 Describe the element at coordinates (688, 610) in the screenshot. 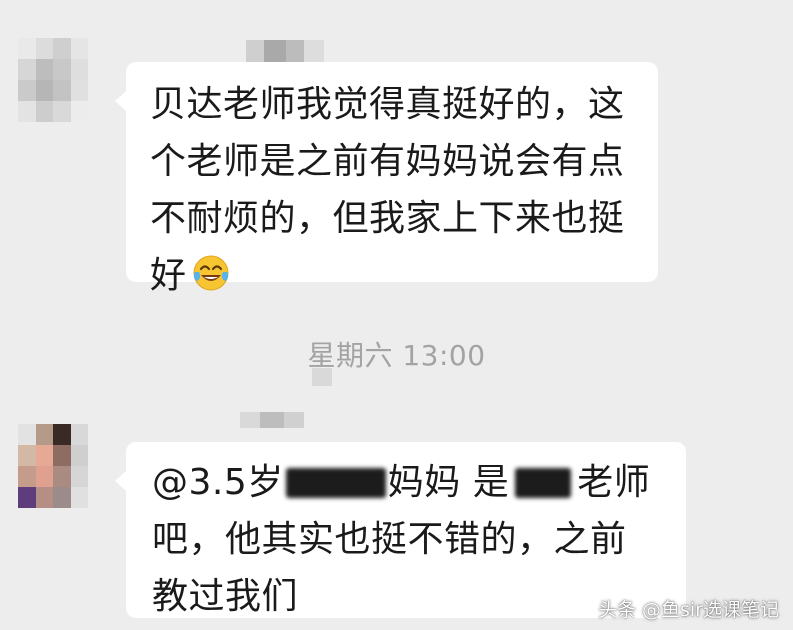

I see `watermark: 头条 @鱼sir选课笔记` at that location.